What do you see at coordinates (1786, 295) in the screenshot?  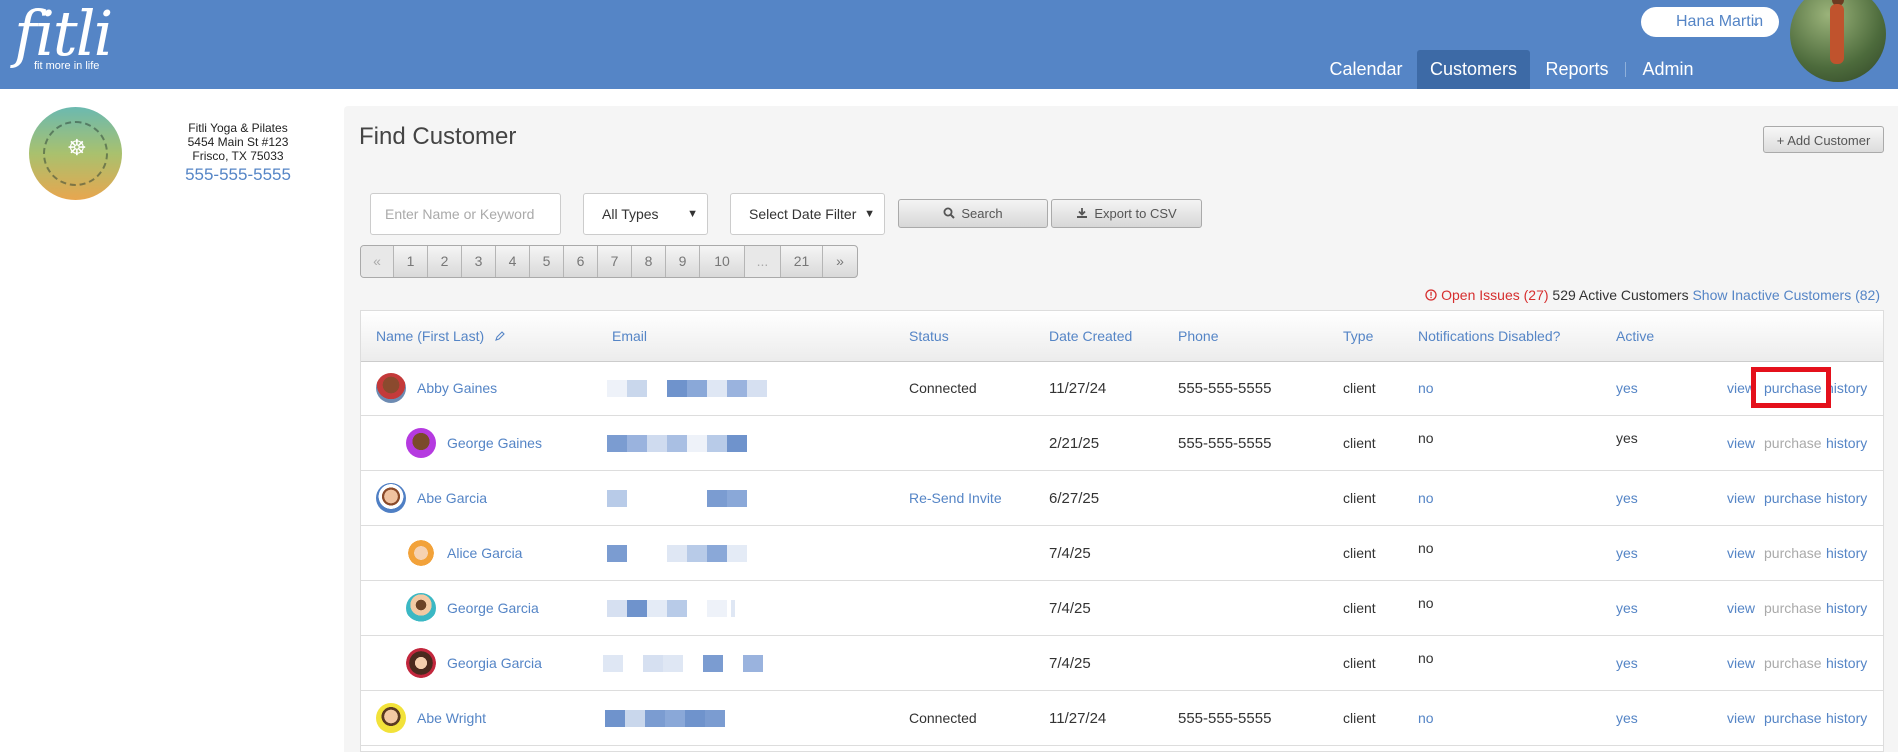 I see `show-inactive-link: Show Inactive Customers (82)` at bounding box center [1786, 295].